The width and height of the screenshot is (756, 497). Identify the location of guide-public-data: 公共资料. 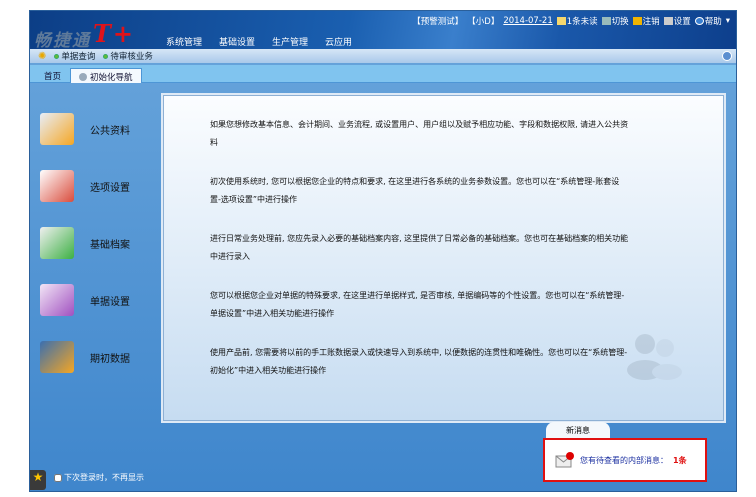
(95, 129).